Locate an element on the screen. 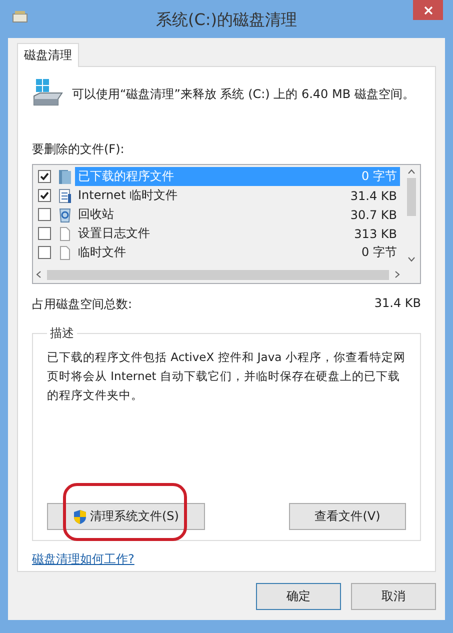 The height and width of the screenshot is (633, 453). window-title: 系统(C:)的磁盘清理 is located at coordinates (226, 19).